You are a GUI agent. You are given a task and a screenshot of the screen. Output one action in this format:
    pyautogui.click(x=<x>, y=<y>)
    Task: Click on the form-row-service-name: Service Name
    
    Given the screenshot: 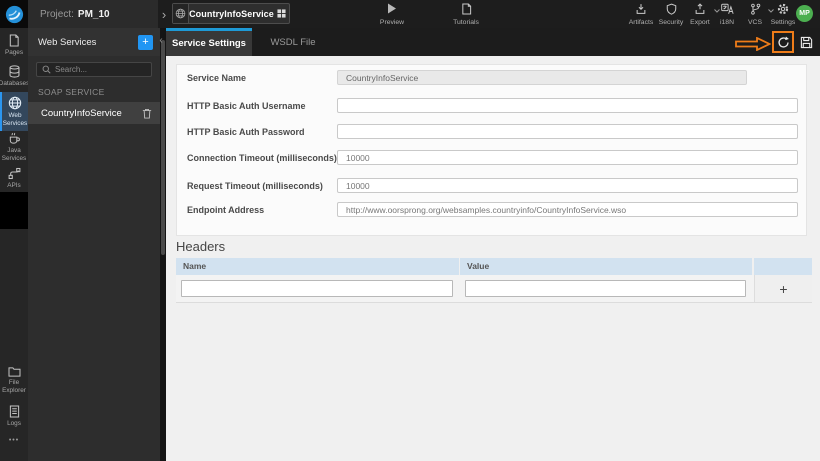 What is the action you would take?
    pyautogui.click(x=491, y=78)
    